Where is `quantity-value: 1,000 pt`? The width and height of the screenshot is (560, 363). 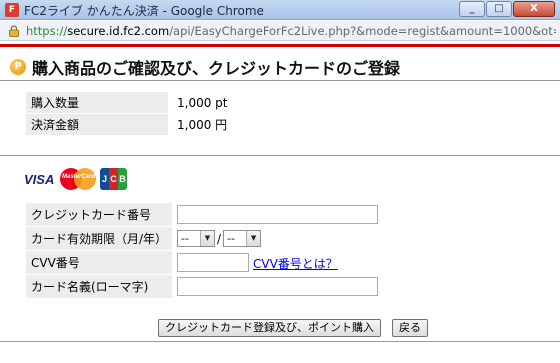
quantity-value: 1,000 pt is located at coordinates (268, 102).